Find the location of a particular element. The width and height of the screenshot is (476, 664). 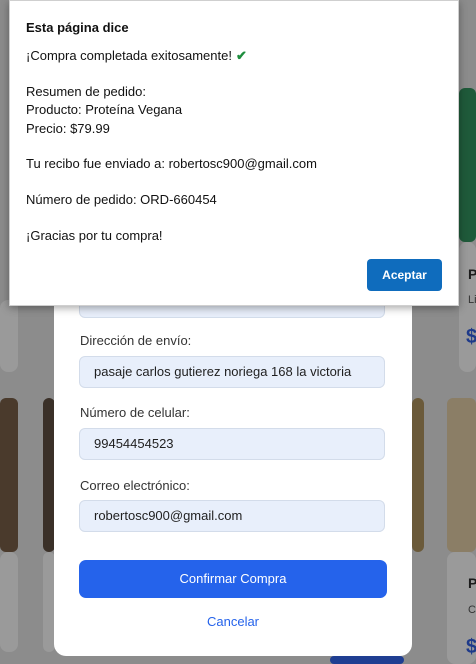

phone-field: 99454454523 is located at coordinates (232, 444).